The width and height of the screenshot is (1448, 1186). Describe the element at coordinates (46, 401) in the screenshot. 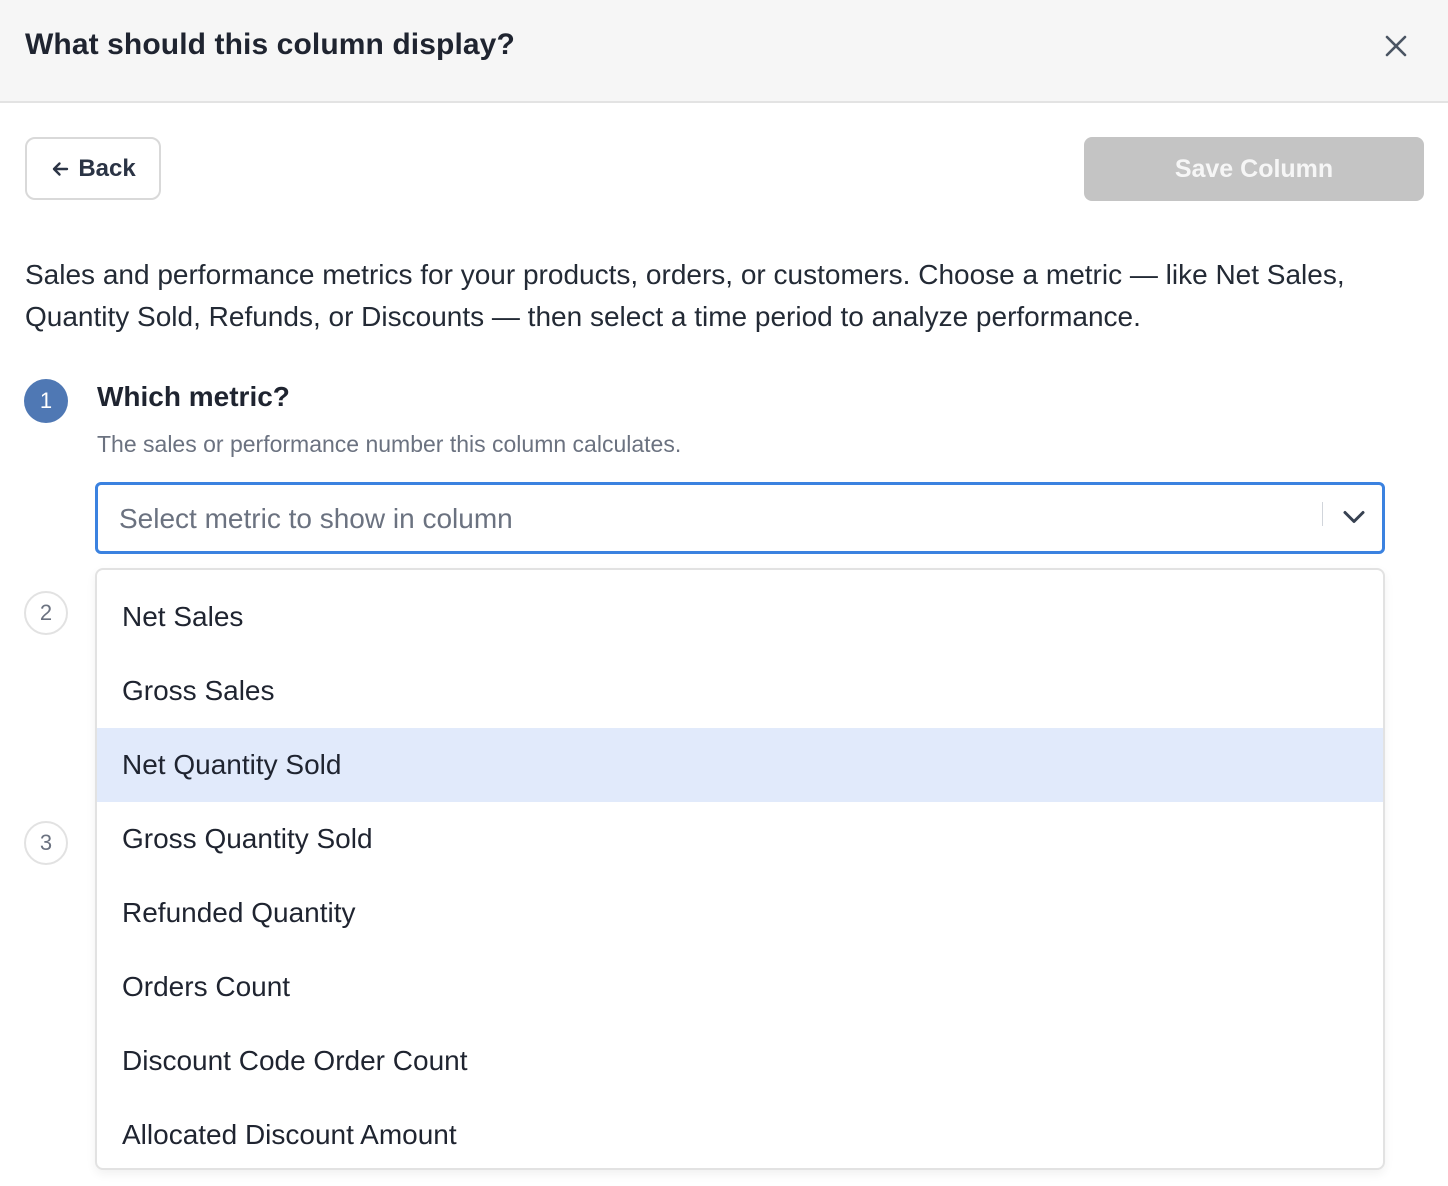

I see `step-badge-1: 1` at that location.